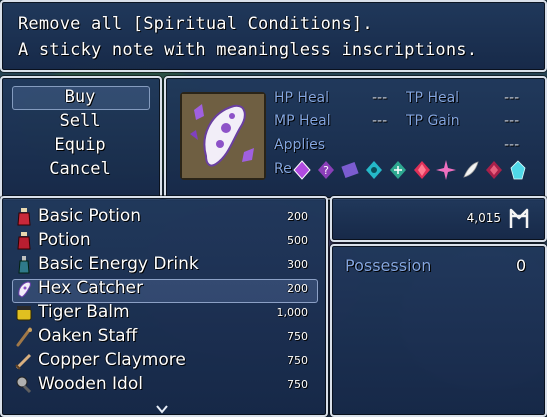 This screenshot has width=547, height=417. Describe the element at coordinates (80, 169) in the screenshot. I see `cancel-command: Cancel` at that location.